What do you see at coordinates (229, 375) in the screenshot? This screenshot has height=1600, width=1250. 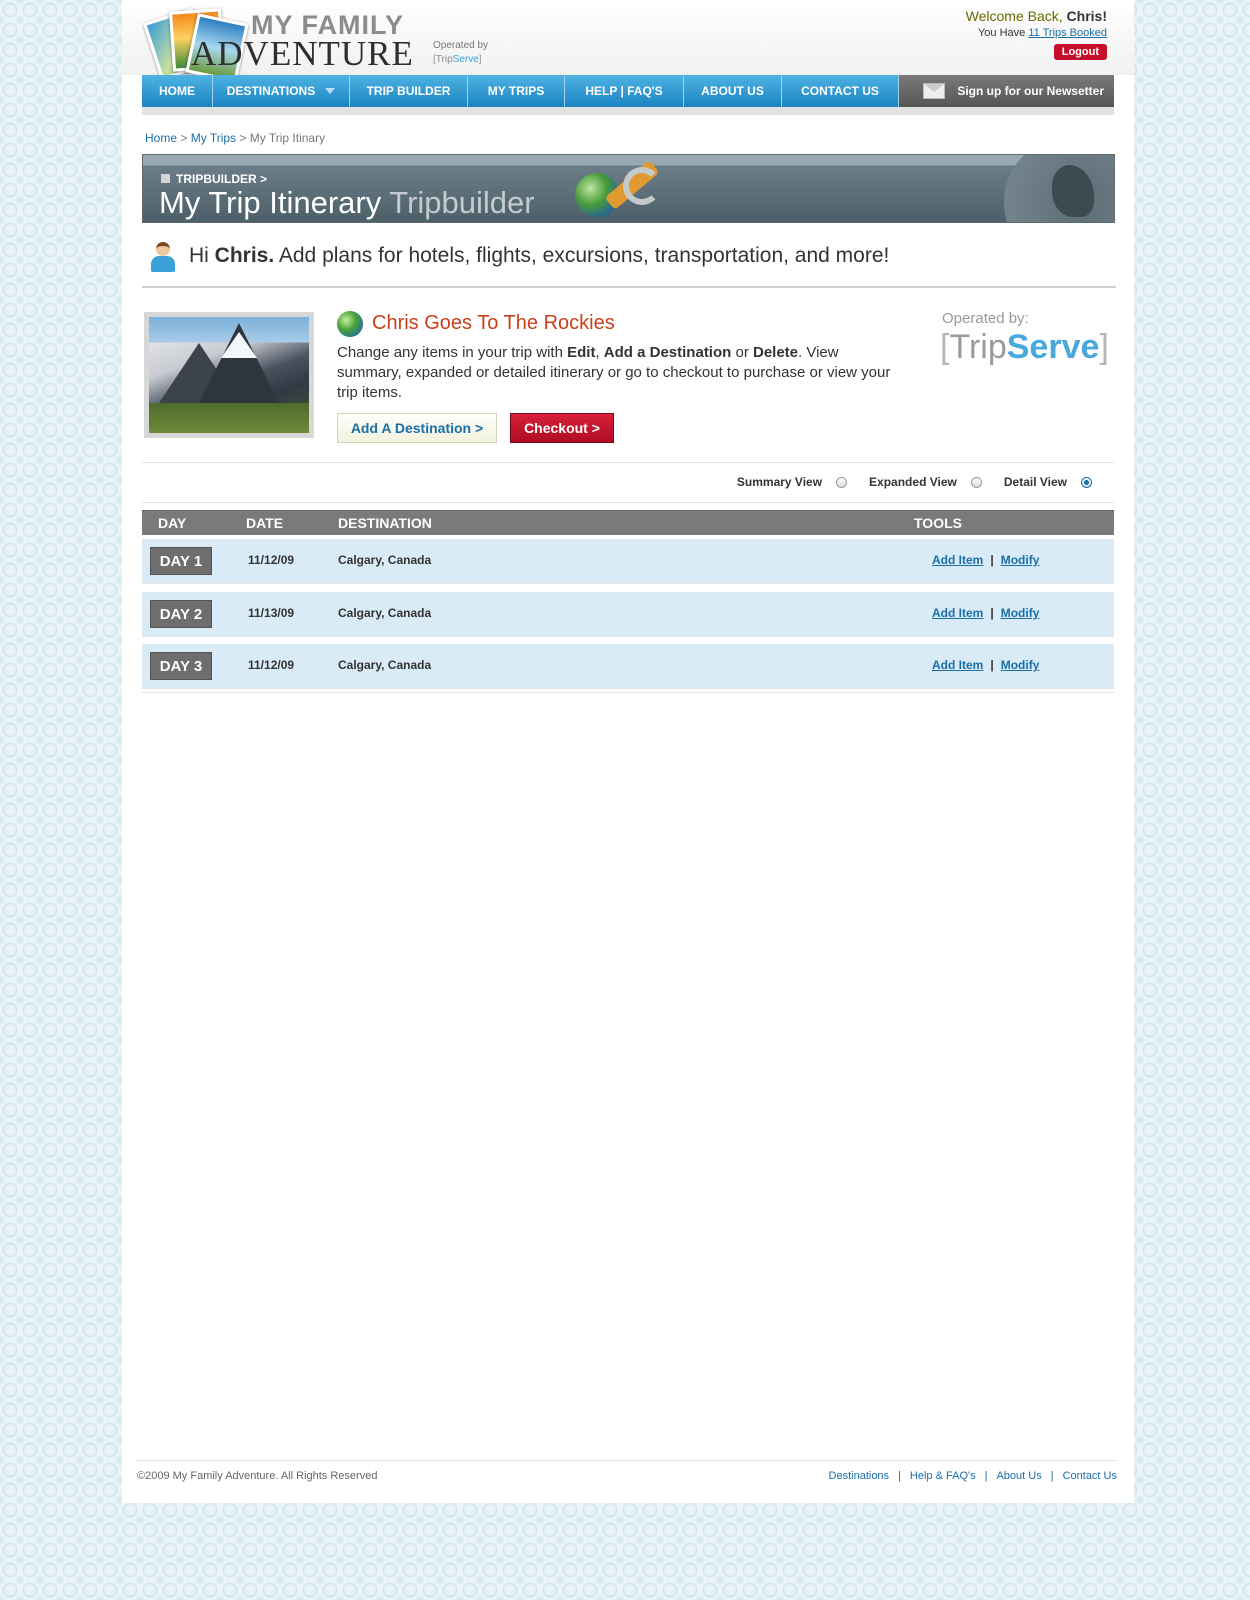 I see `trip-photo` at bounding box center [229, 375].